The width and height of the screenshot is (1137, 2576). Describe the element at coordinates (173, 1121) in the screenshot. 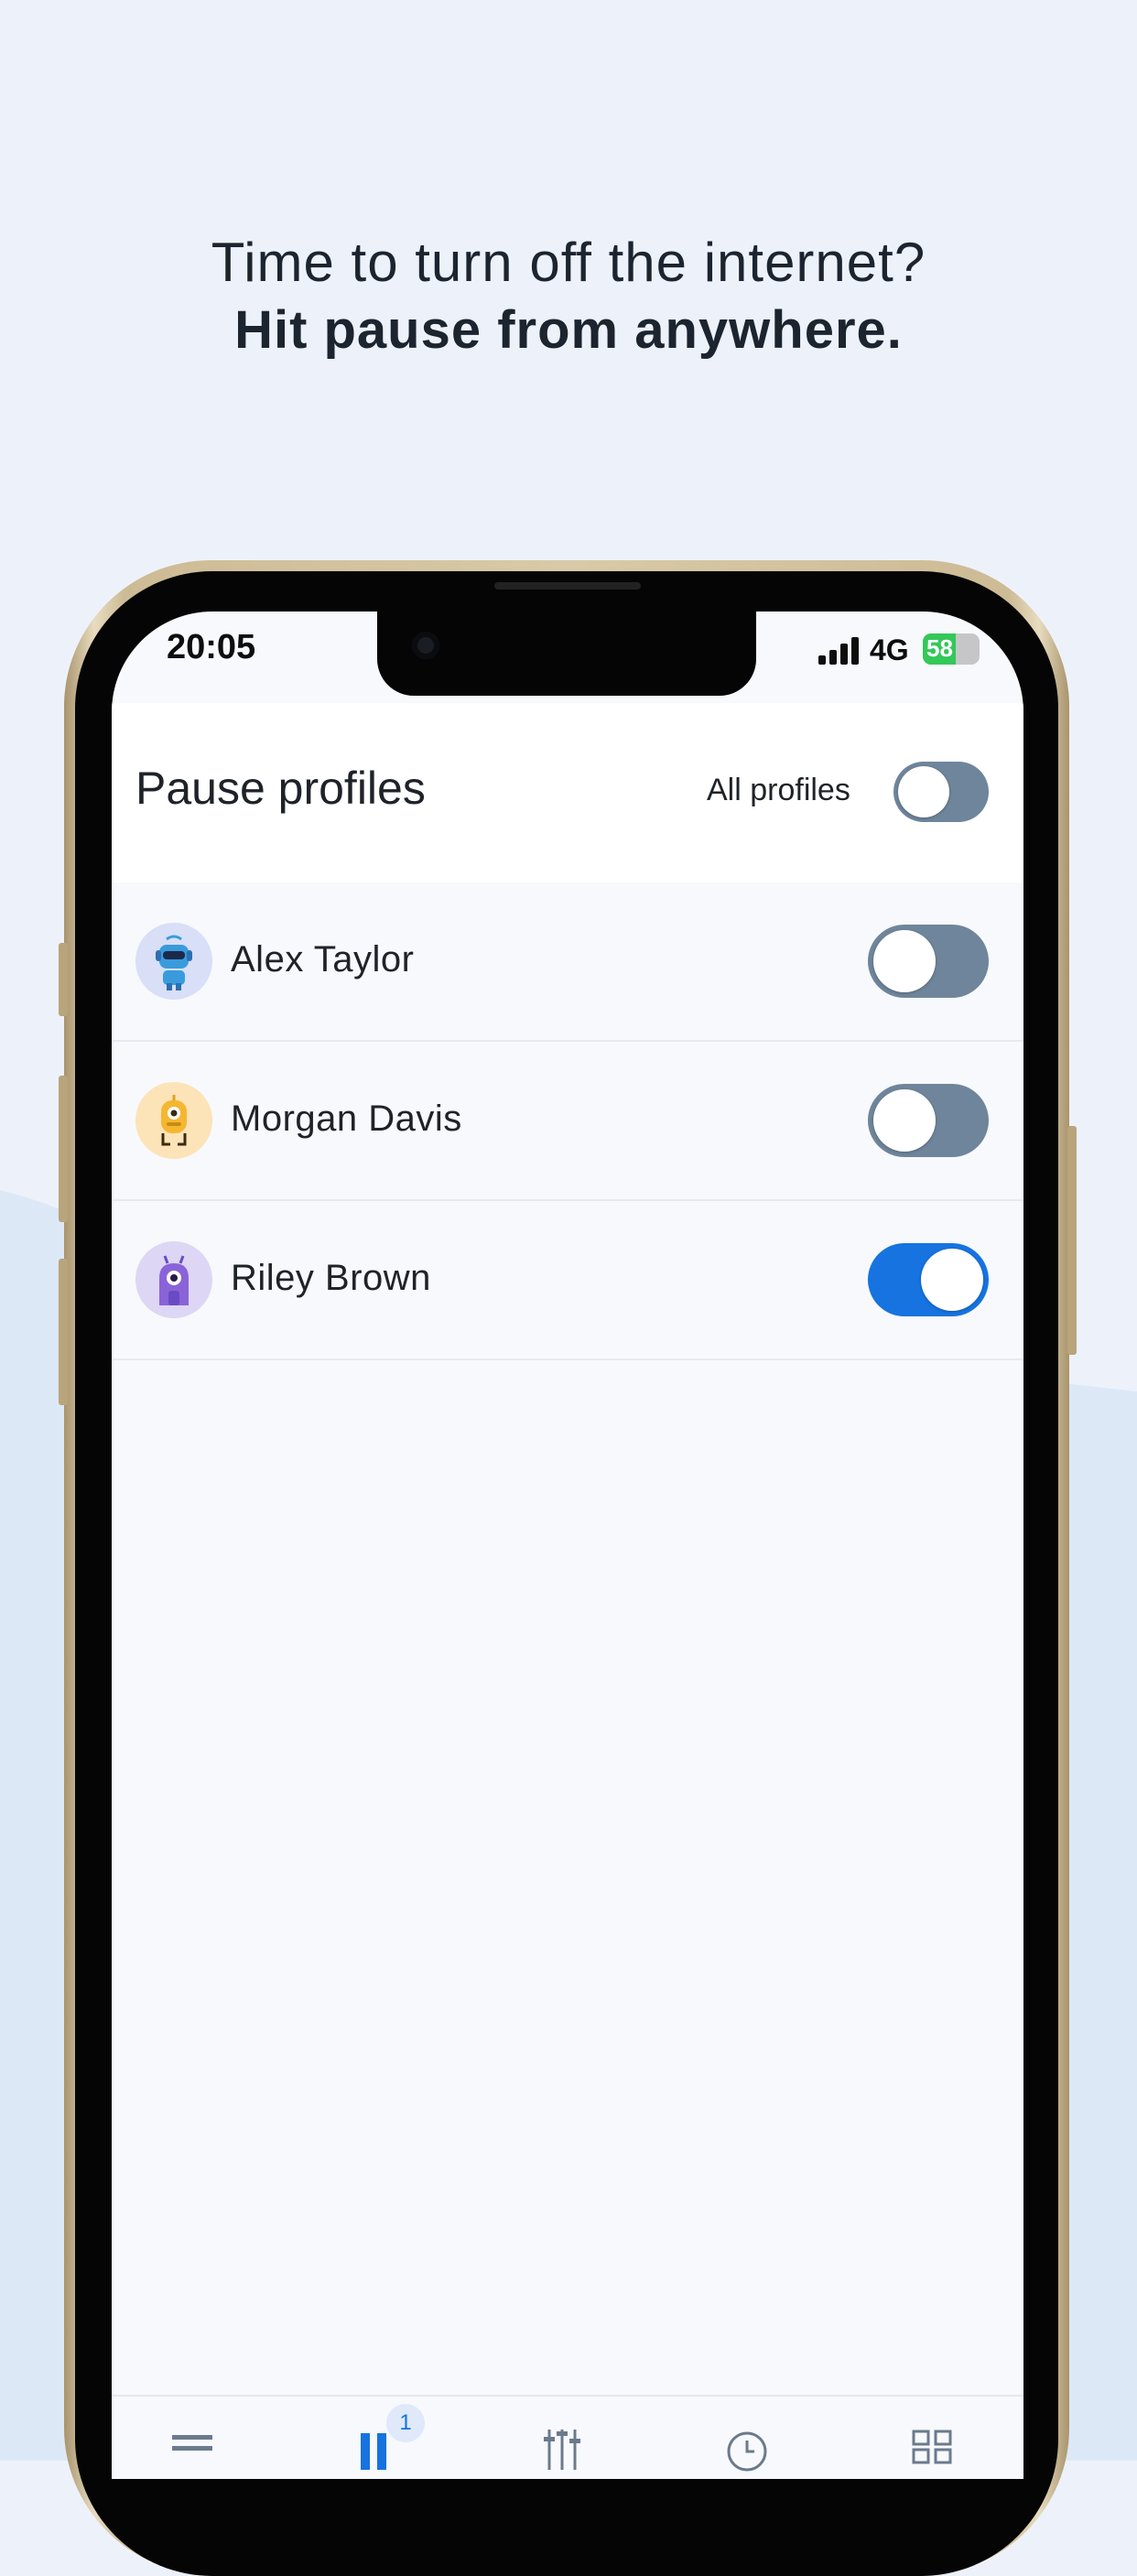

I see `yellow-robot-avatar` at that location.